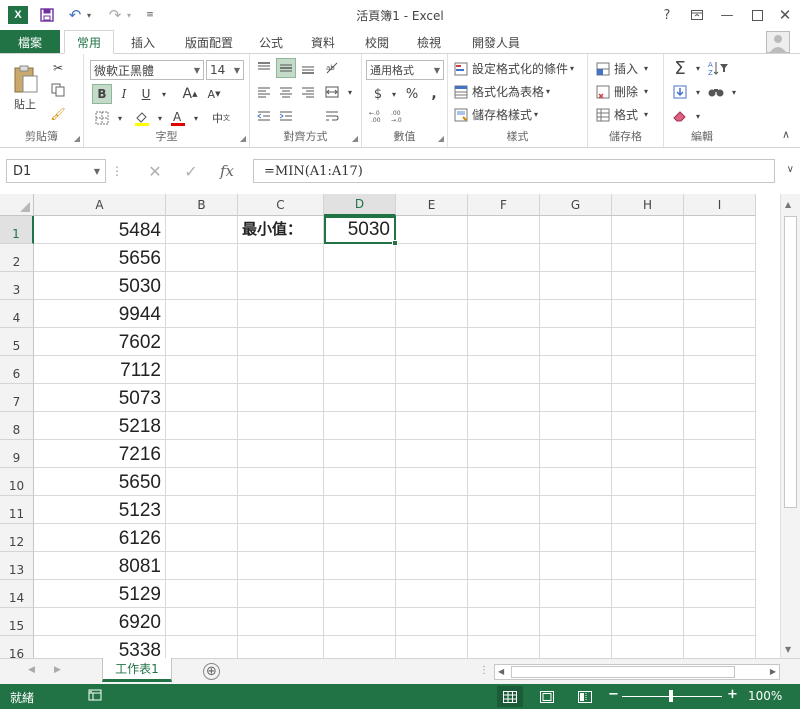 The width and height of the screenshot is (800, 709). Describe the element at coordinates (281, 398) in the screenshot. I see `cell-c7` at that location.